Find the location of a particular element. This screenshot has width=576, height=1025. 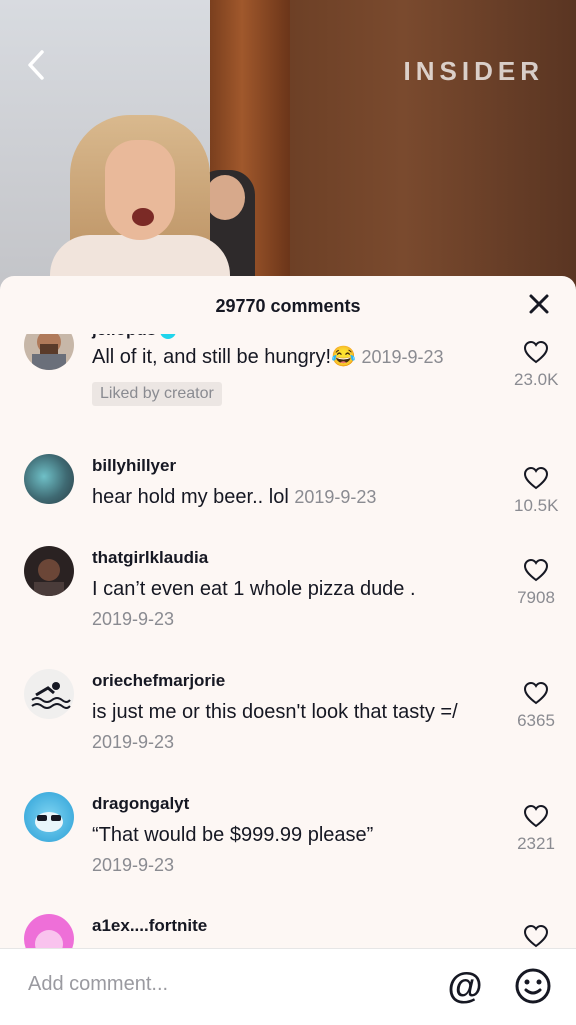

comment-username: a1ex....fortnite is located at coordinates (149, 926).